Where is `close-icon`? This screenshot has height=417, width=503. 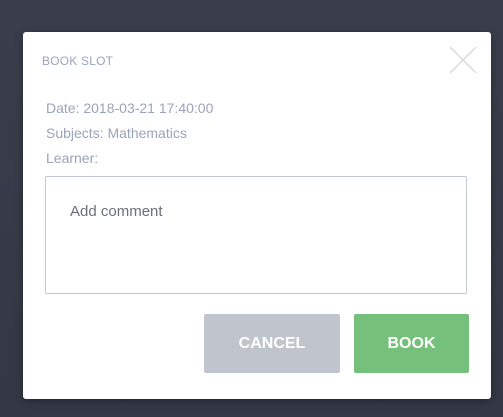
close-icon is located at coordinates (463, 60).